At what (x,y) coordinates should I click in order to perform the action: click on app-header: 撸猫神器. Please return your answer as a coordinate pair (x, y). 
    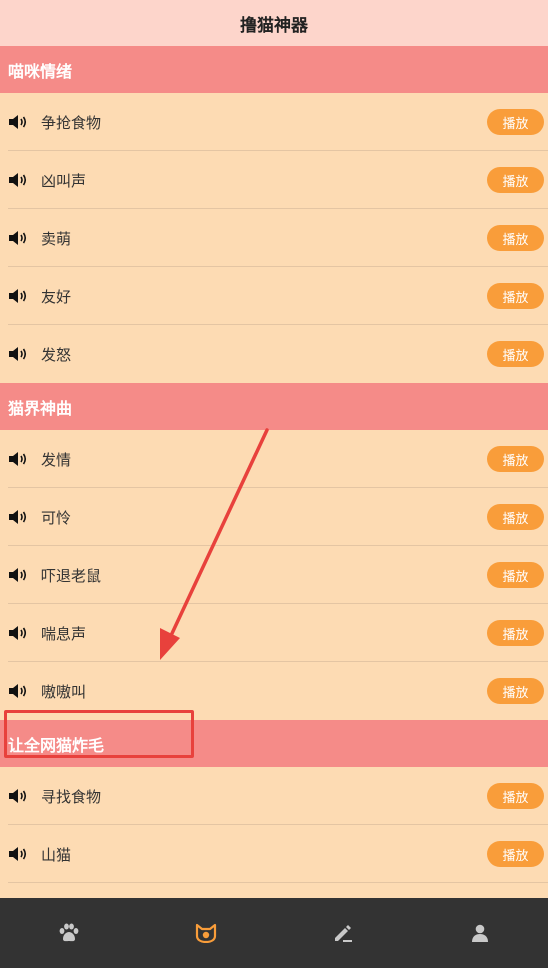
    Looking at the image, I should click on (274, 23).